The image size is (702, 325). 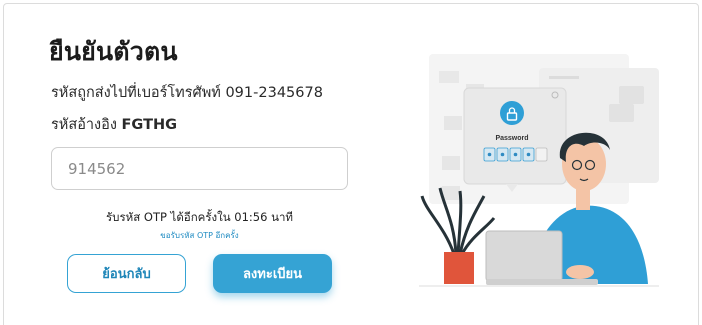 I want to click on resend-otp-link: ขอรับรหัส OTP อีกครั้ง, so click(x=199, y=235).